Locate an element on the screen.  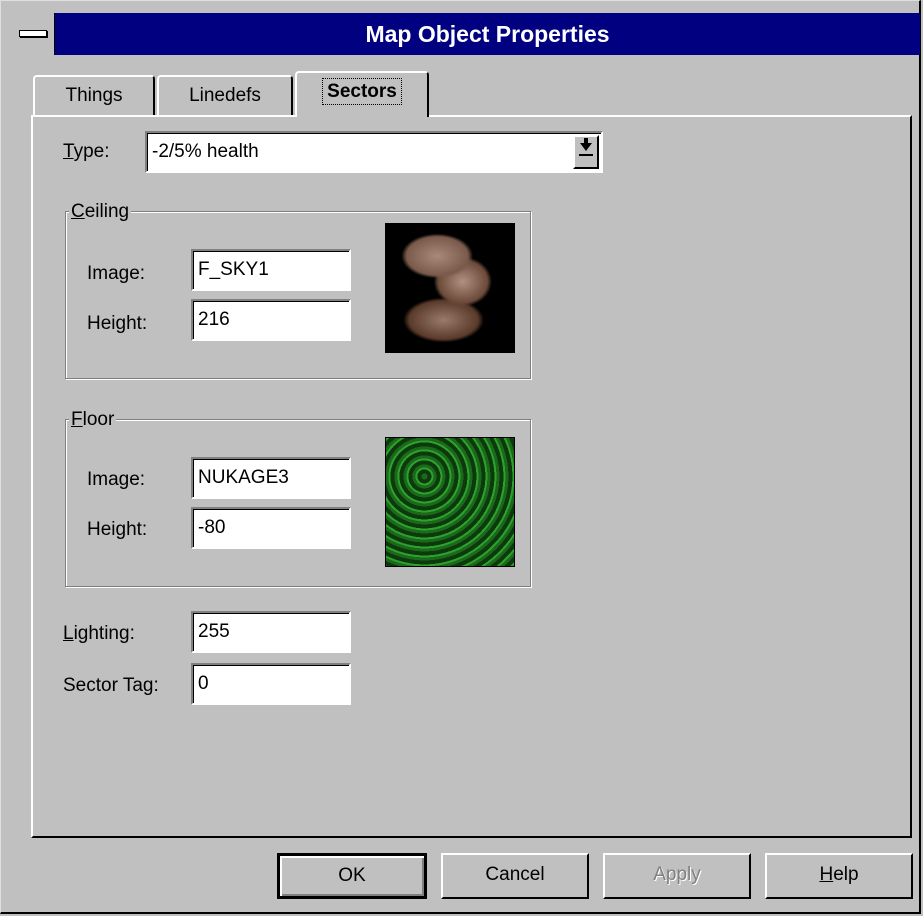
floor-image-label: Image: is located at coordinates (116, 479).